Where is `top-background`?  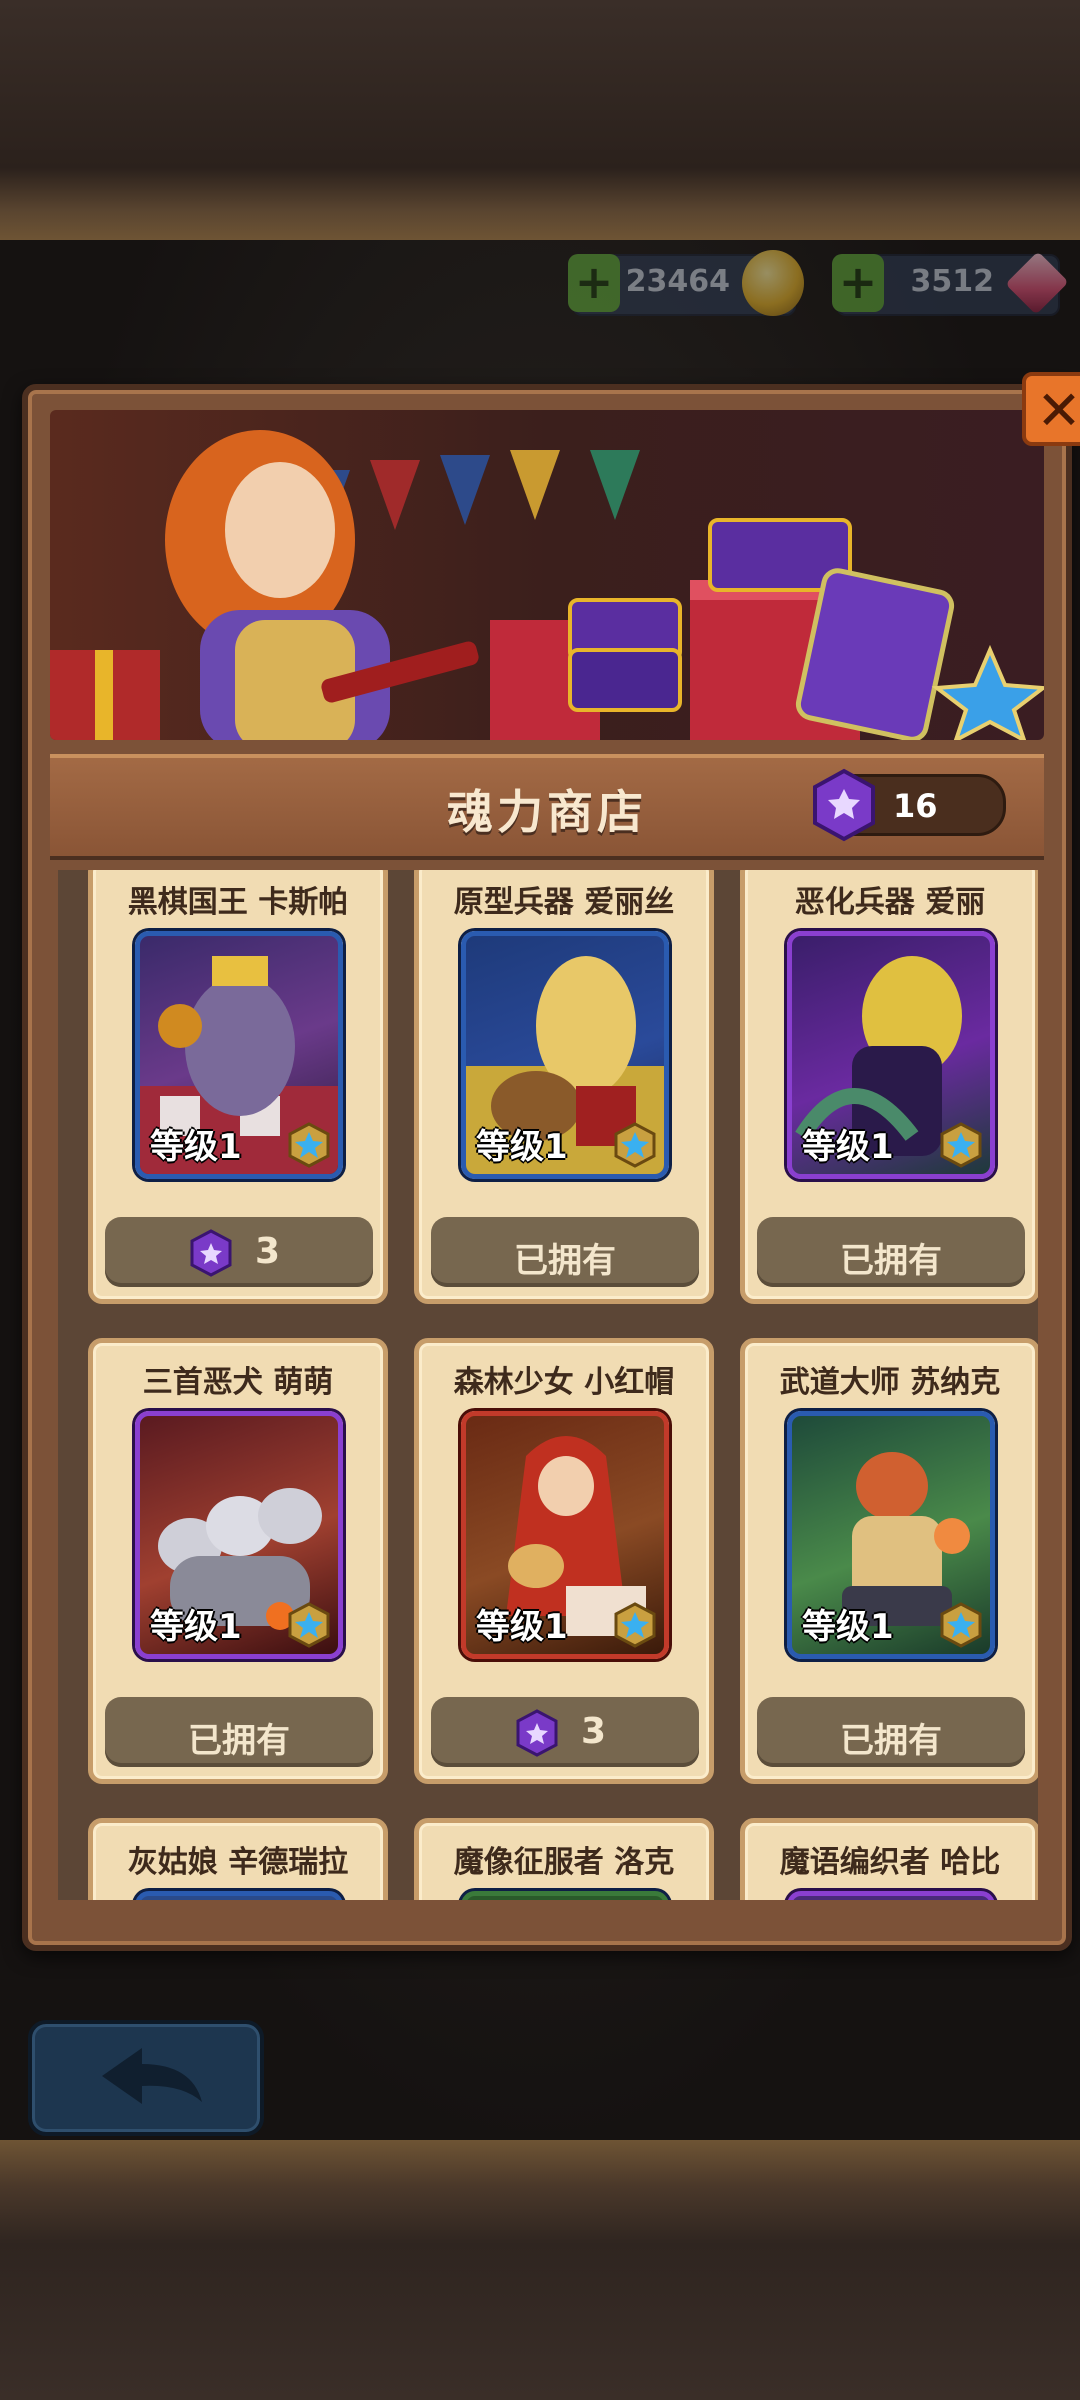 top-background is located at coordinates (540, 120).